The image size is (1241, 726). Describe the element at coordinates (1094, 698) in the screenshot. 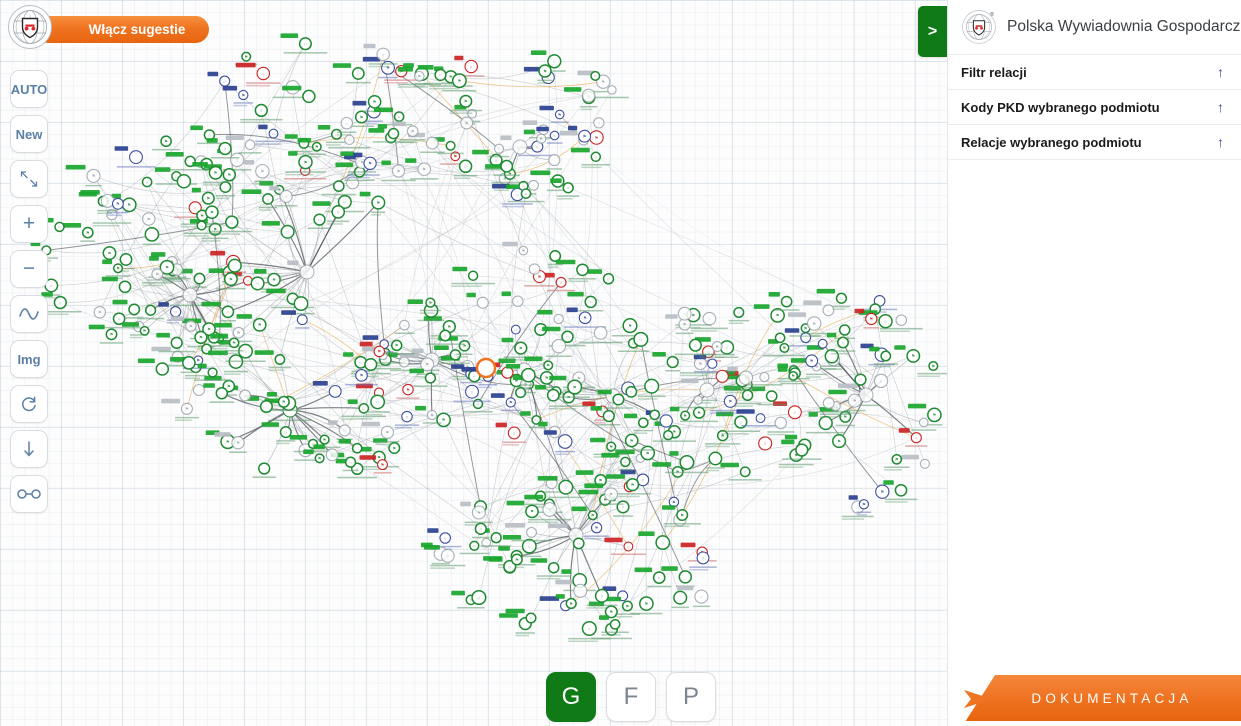

I see `documentation-button: DOKUMENTACJA` at that location.